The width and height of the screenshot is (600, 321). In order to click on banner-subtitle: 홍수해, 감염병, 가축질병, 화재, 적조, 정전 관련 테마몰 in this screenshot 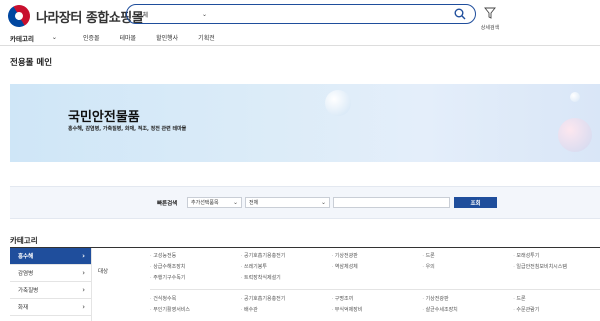, I will do `click(127, 129)`.